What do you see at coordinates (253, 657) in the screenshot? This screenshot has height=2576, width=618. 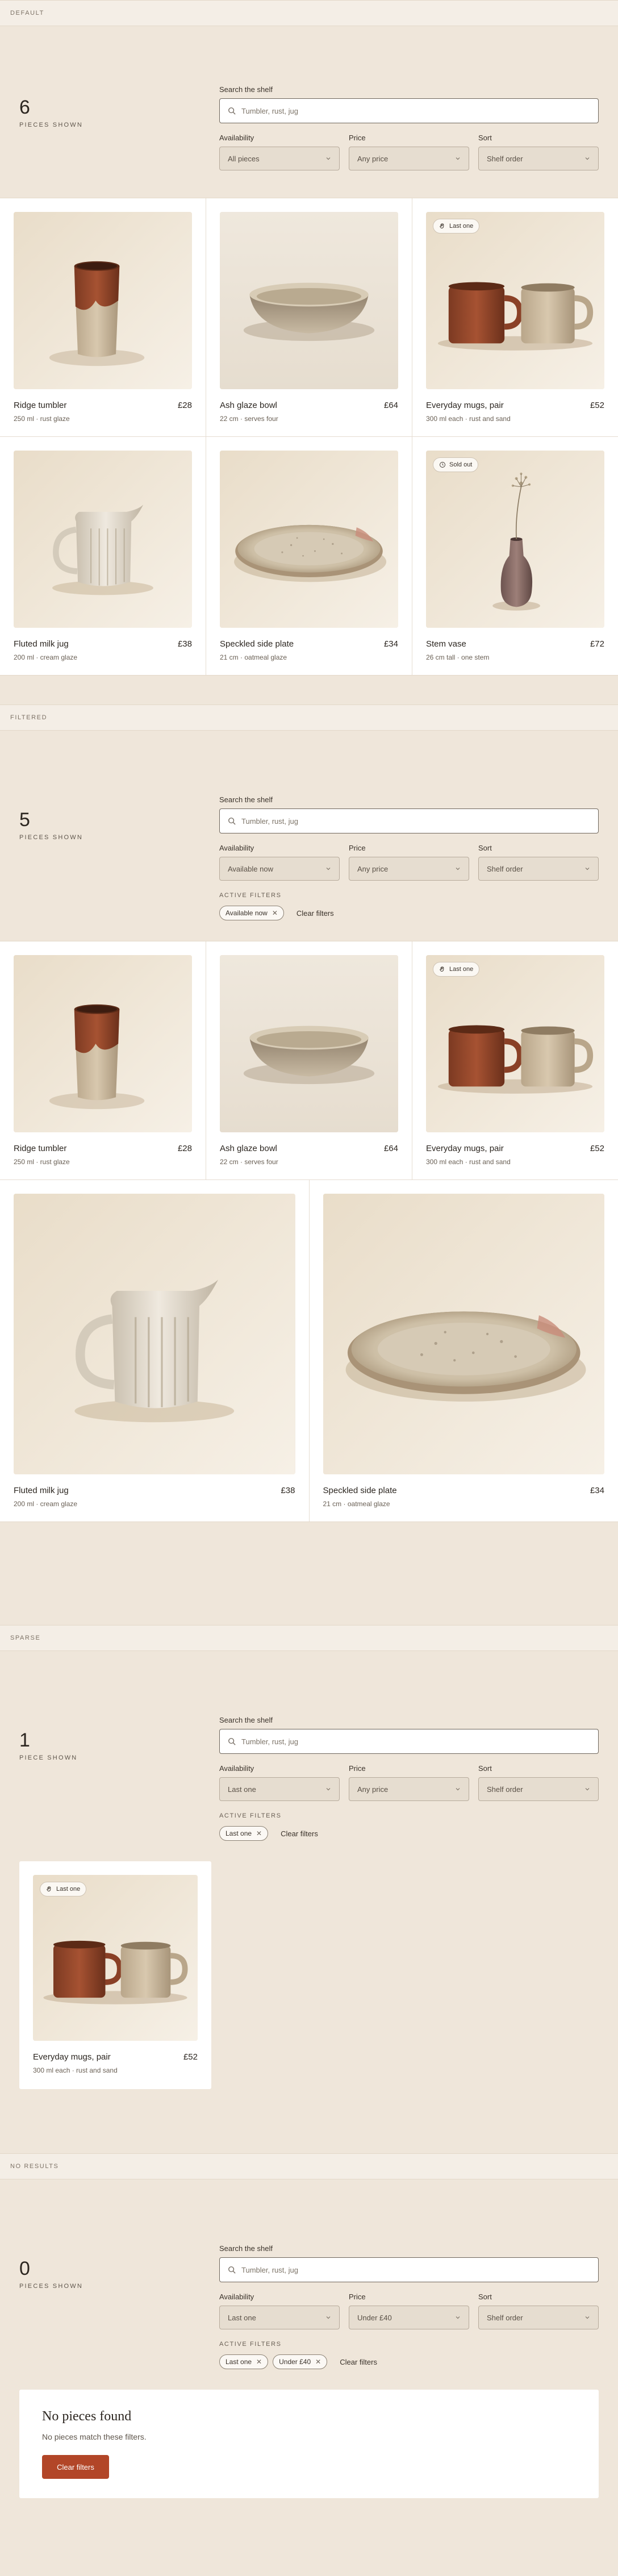 I see `product-detail: 21 cm · oatmeal glaze` at bounding box center [253, 657].